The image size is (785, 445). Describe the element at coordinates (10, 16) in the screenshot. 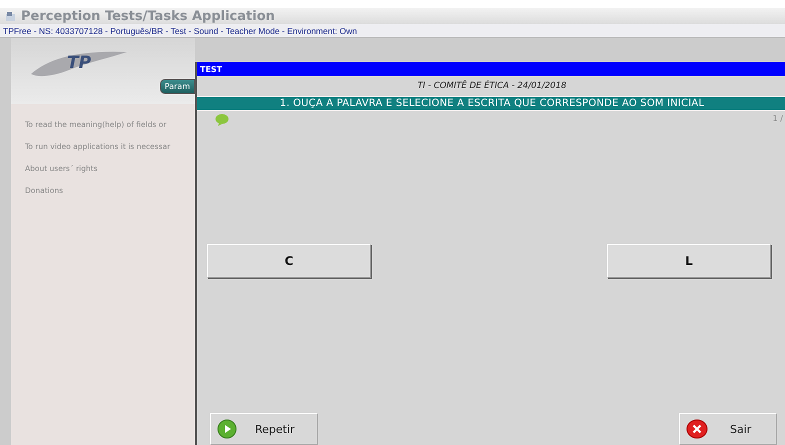

I see `window-icon` at that location.